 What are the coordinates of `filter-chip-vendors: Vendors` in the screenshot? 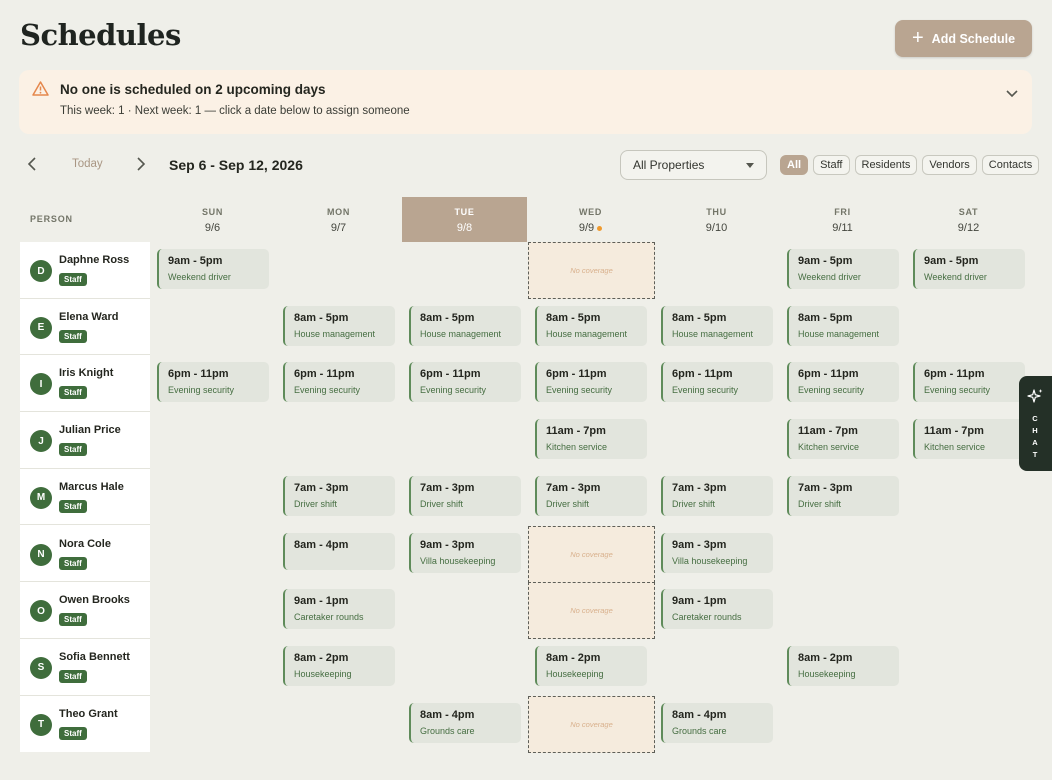 It's located at (949, 165).